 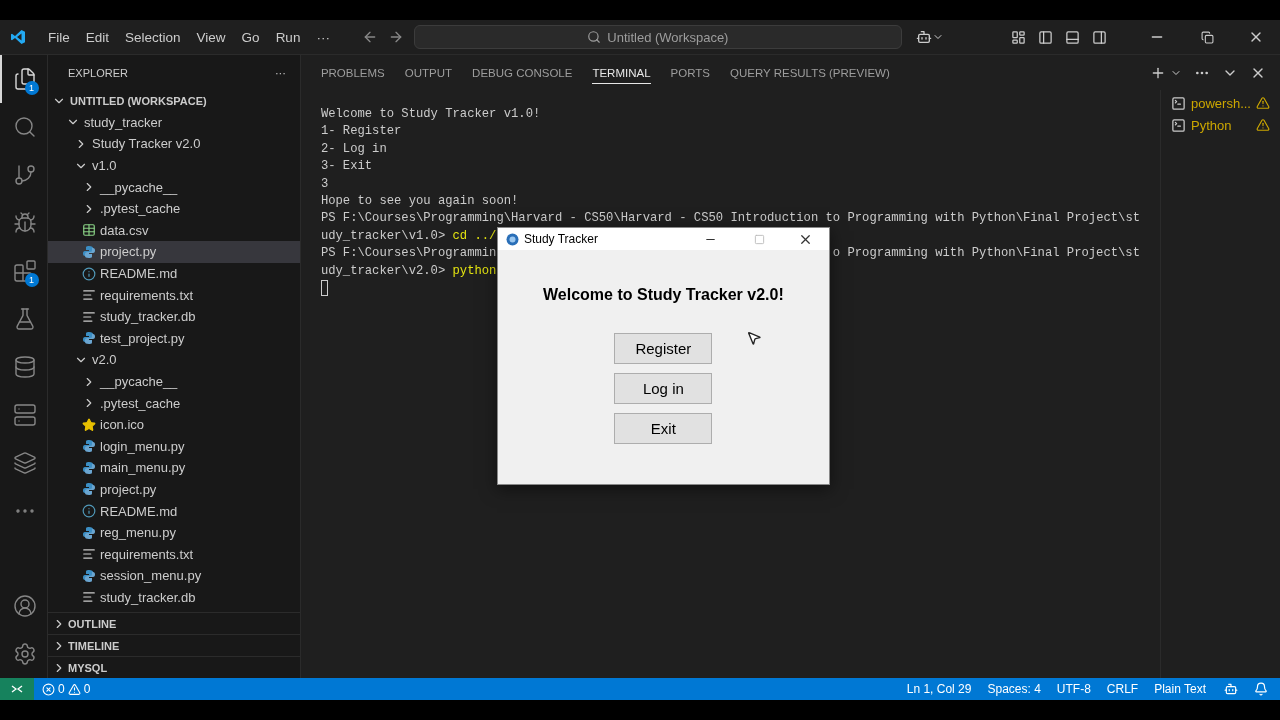 I want to click on tree-item: reg_menu.py, so click(x=174, y=532).